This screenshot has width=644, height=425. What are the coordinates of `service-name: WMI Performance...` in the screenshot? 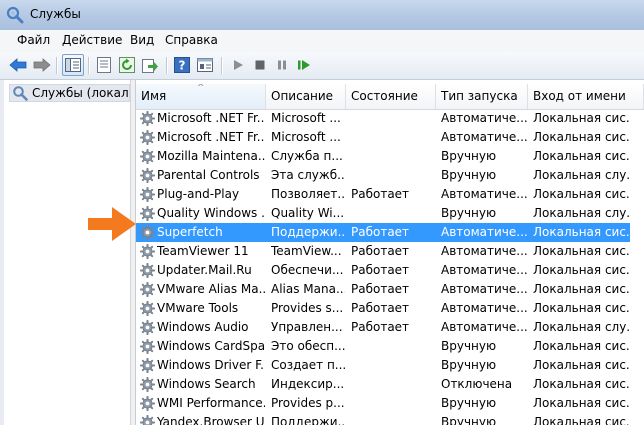 It's located at (211, 403).